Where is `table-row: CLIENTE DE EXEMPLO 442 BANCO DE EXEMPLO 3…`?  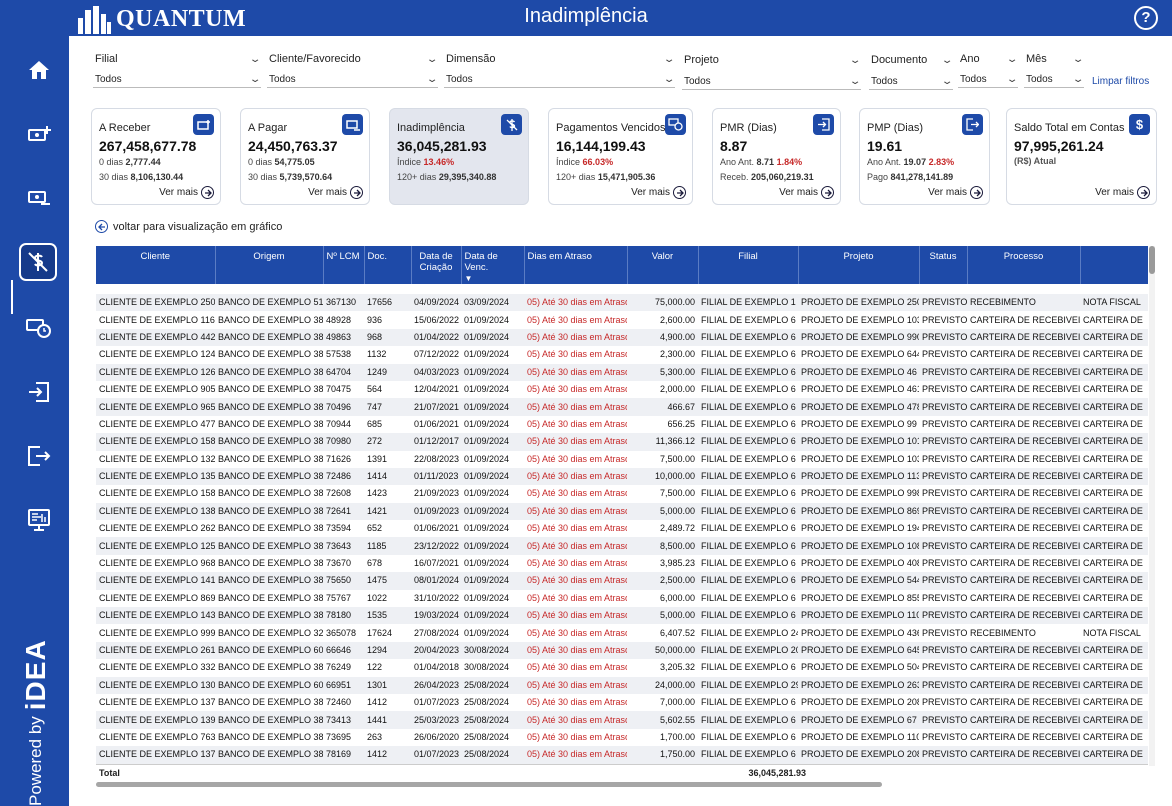 table-row: CLIENTE DE EXEMPLO 442 BANCO DE EXEMPLO 3… is located at coordinates (622, 337).